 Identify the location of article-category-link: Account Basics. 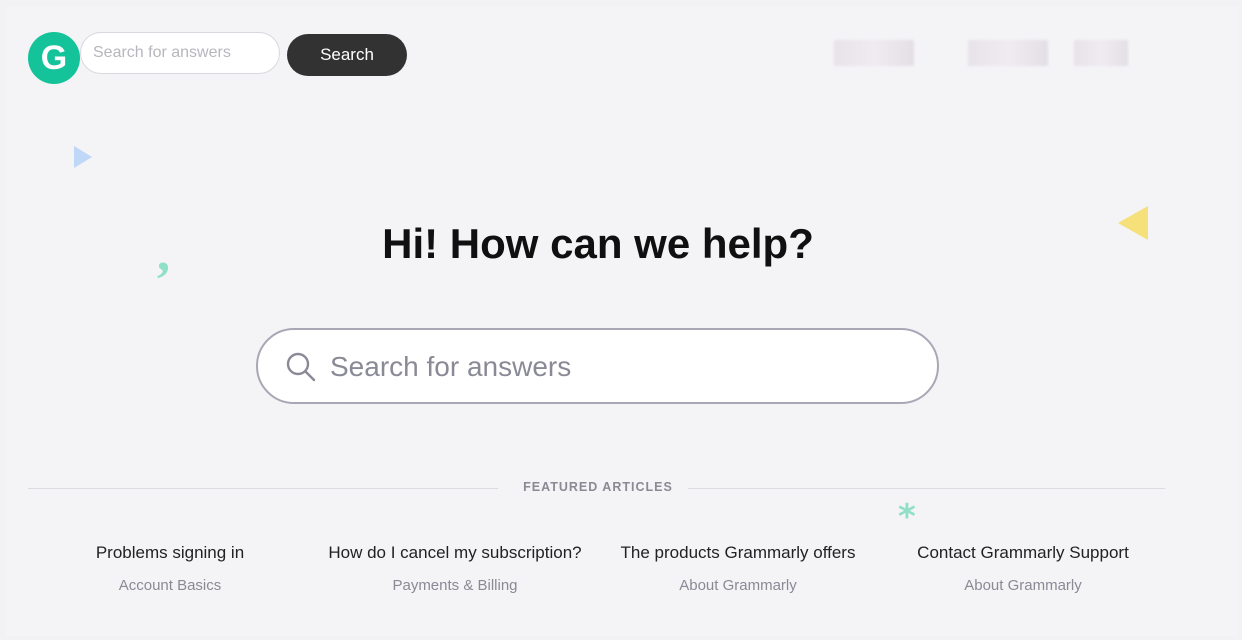
(170, 585).